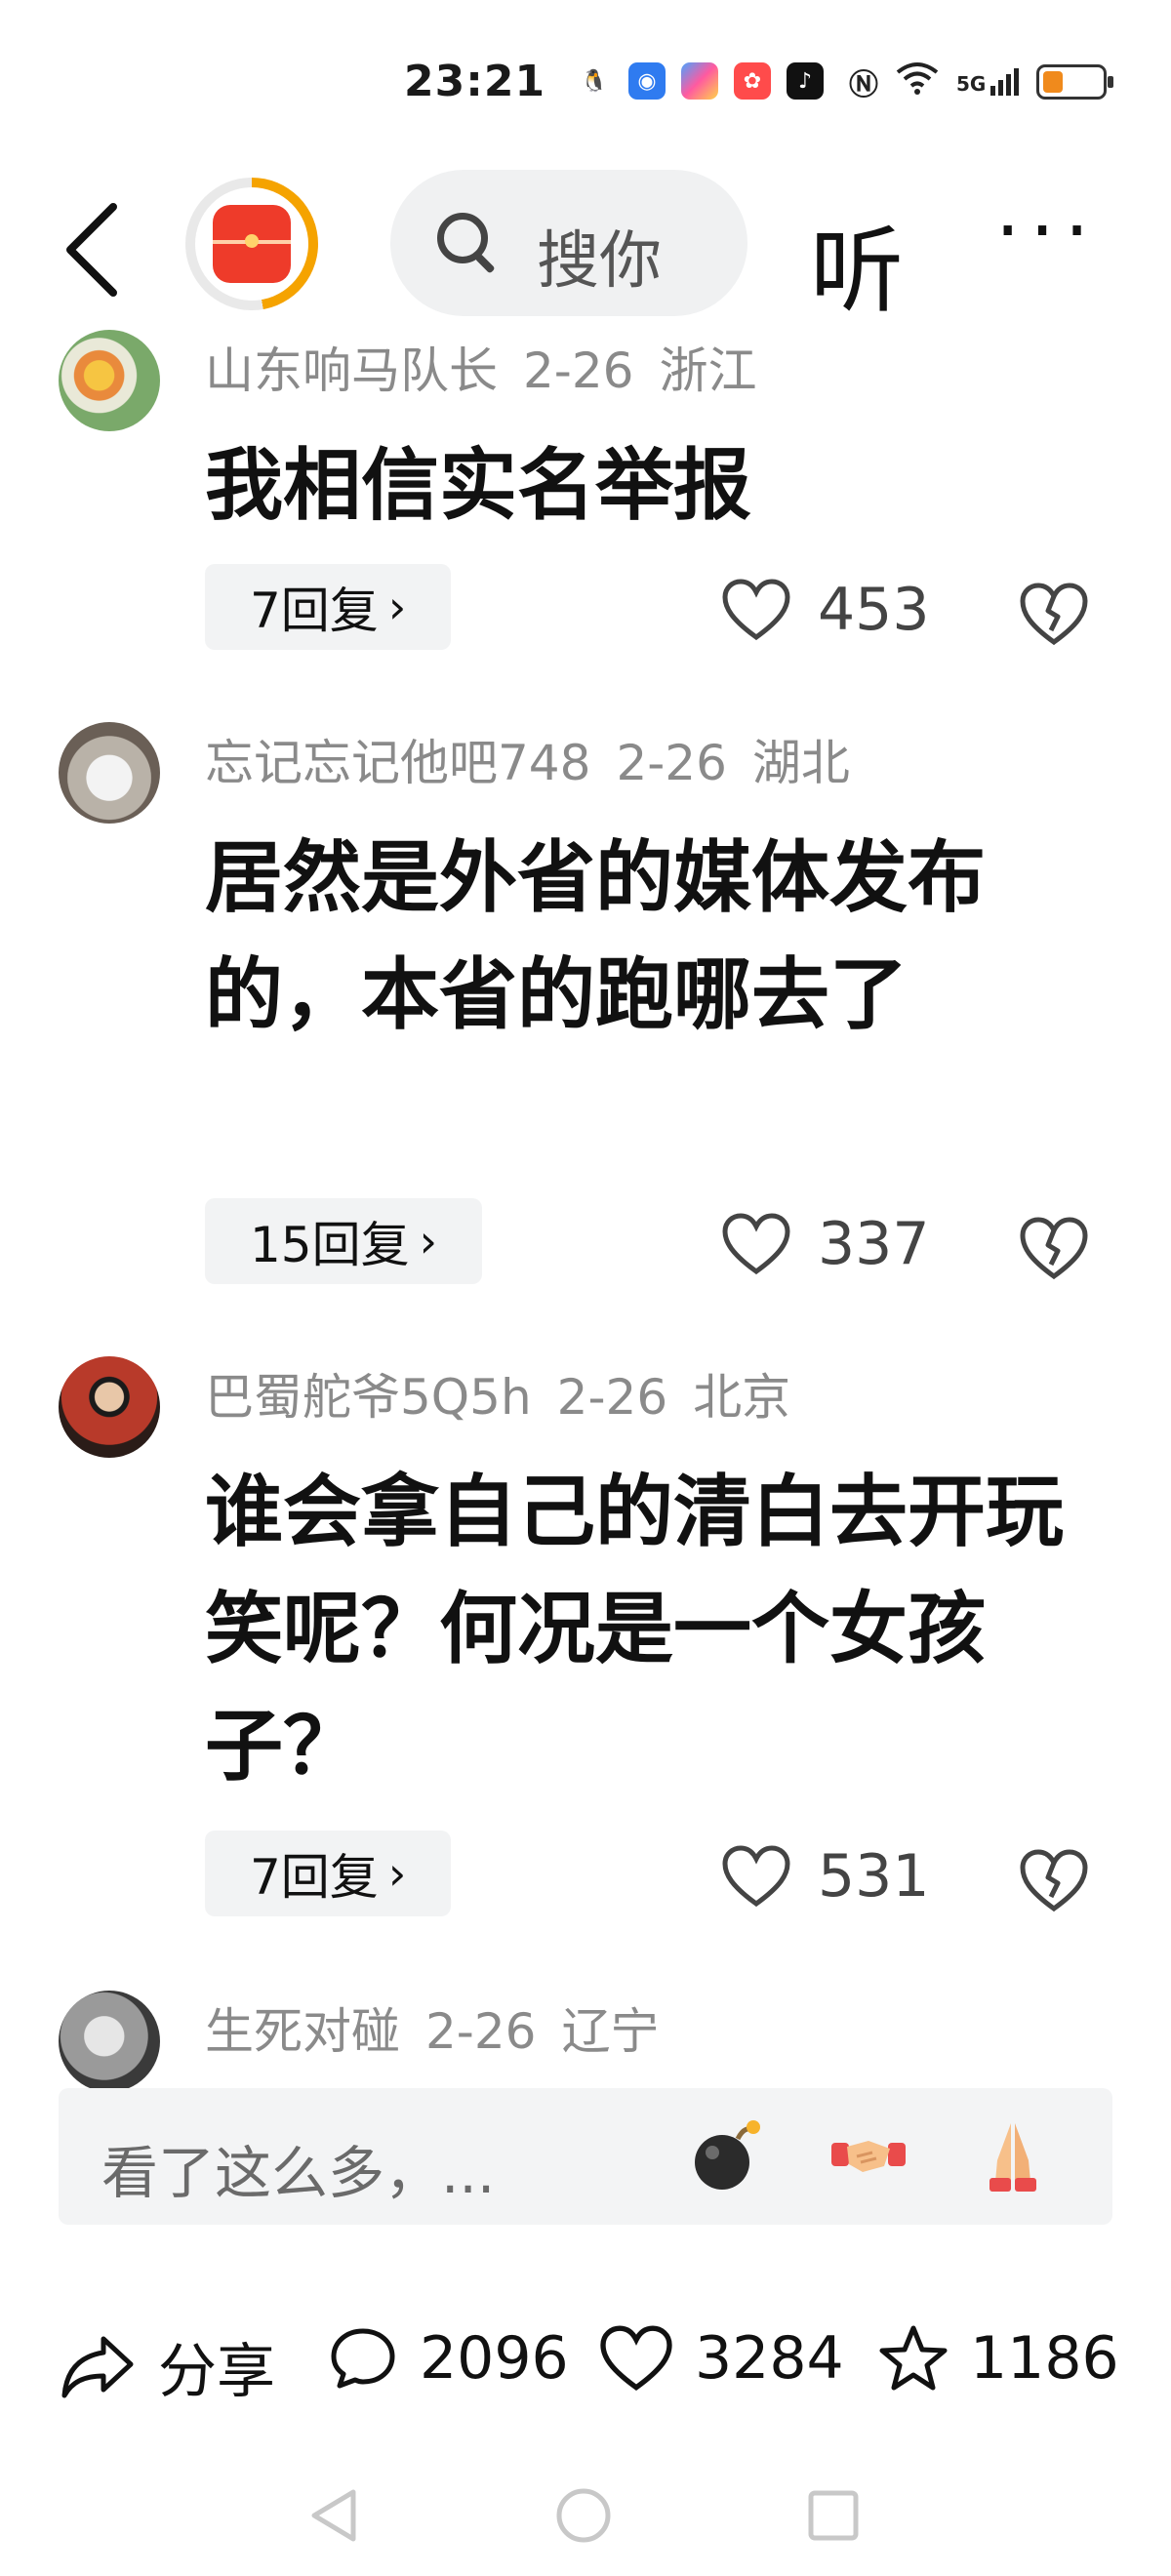 Image resolution: width=1171 pixels, height=2576 pixels. I want to click on status-right: Ⓝ 5G, so click(981, 81).